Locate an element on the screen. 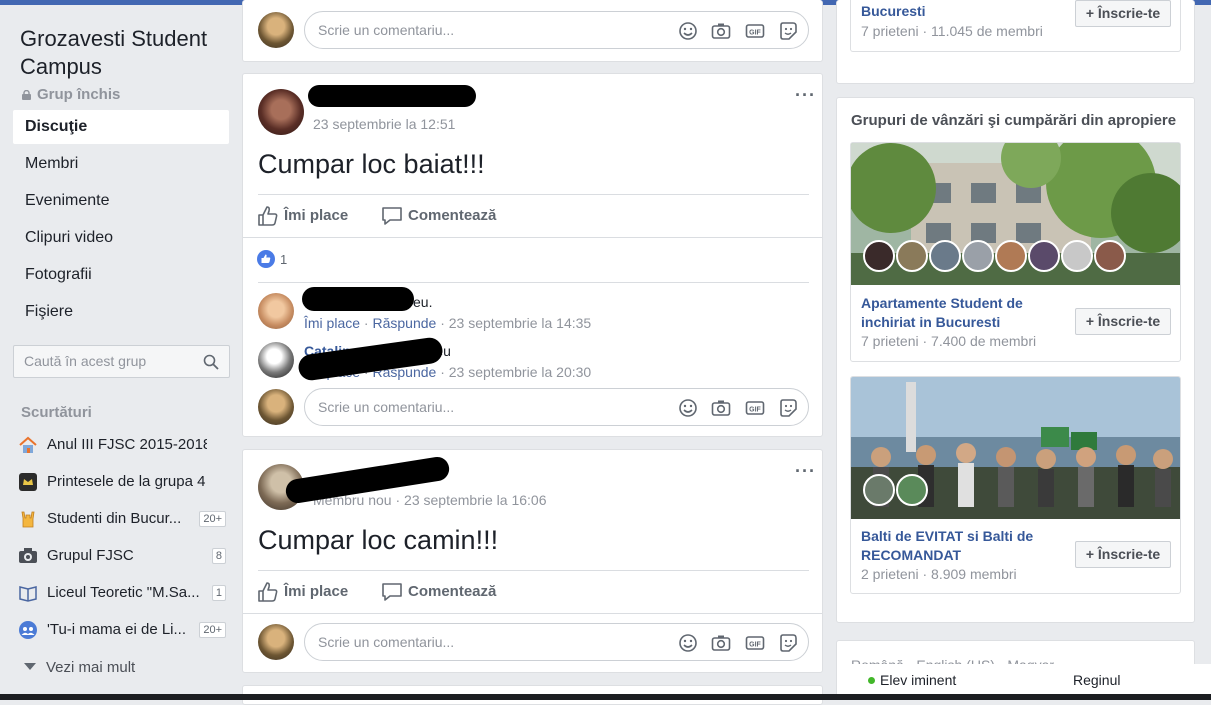  chevron-down-icon is located at coordinates (30, 666).